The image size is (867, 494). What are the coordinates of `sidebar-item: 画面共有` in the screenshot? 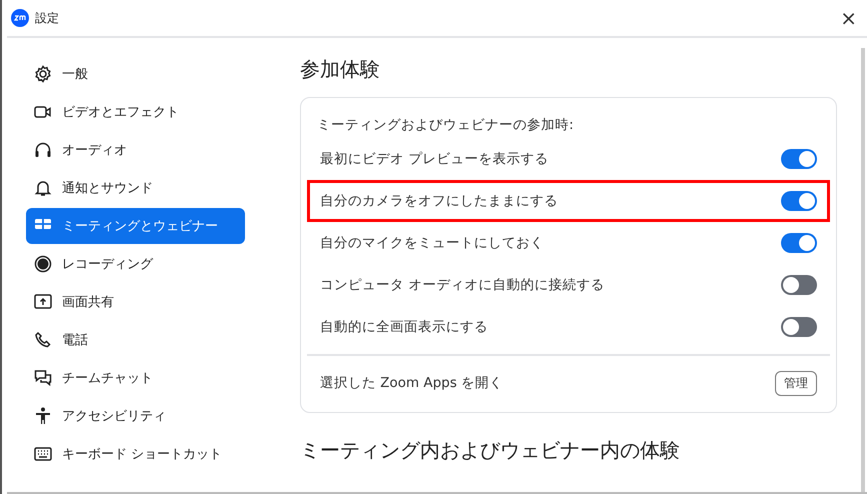 It's located at (135, 302).